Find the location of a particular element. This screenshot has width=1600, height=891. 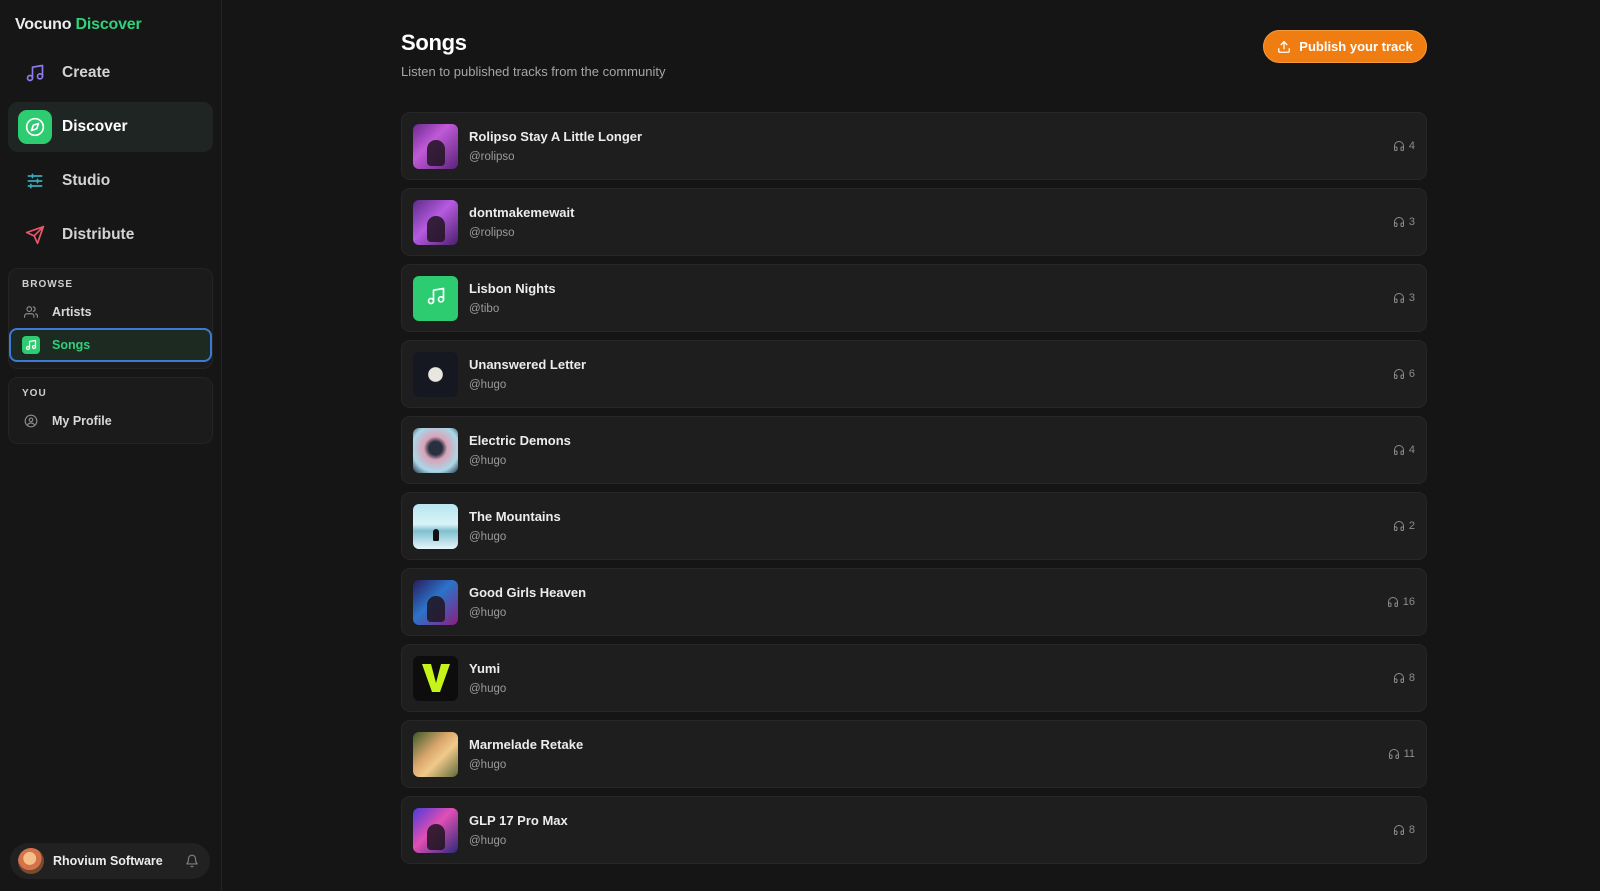

you-section-title: YOU is located at coordinates (34, 393).